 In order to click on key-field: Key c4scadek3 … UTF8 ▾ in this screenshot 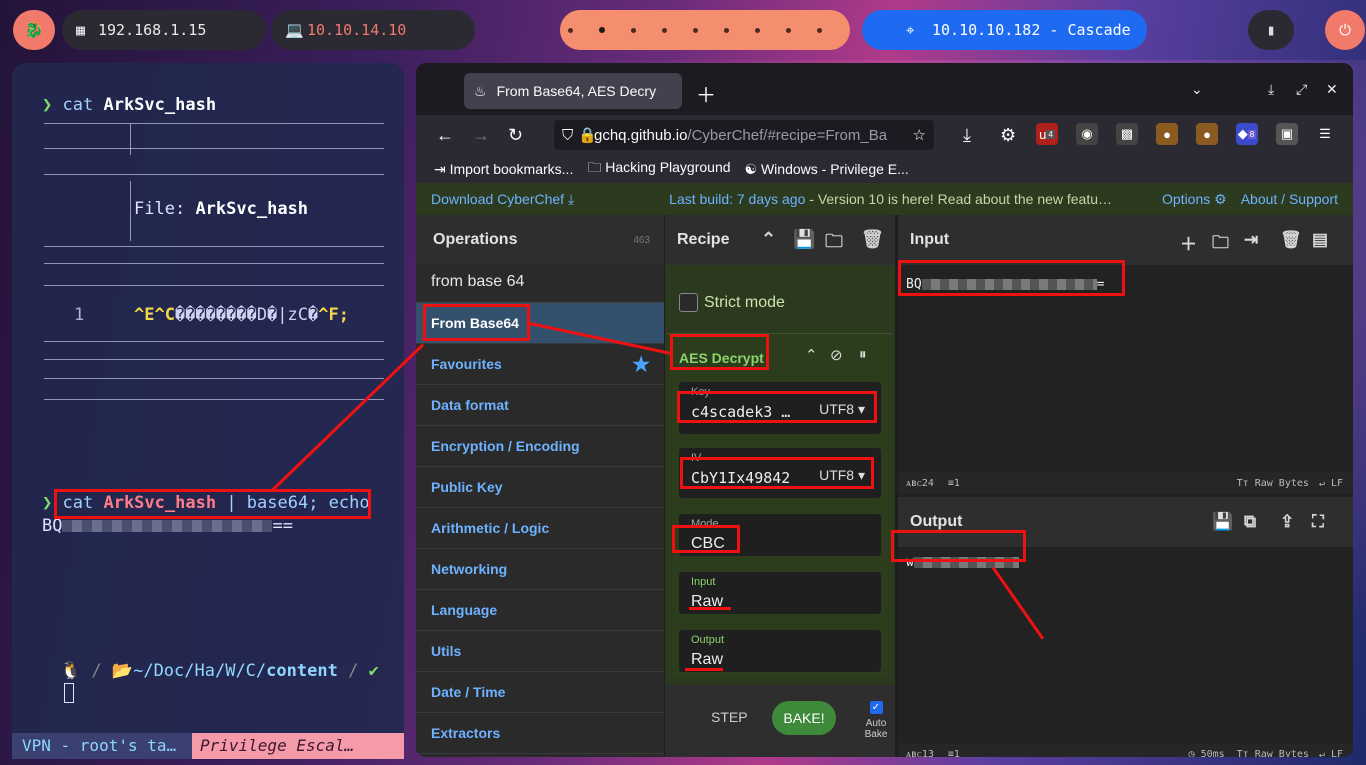, I will do `click(780, 408)`.